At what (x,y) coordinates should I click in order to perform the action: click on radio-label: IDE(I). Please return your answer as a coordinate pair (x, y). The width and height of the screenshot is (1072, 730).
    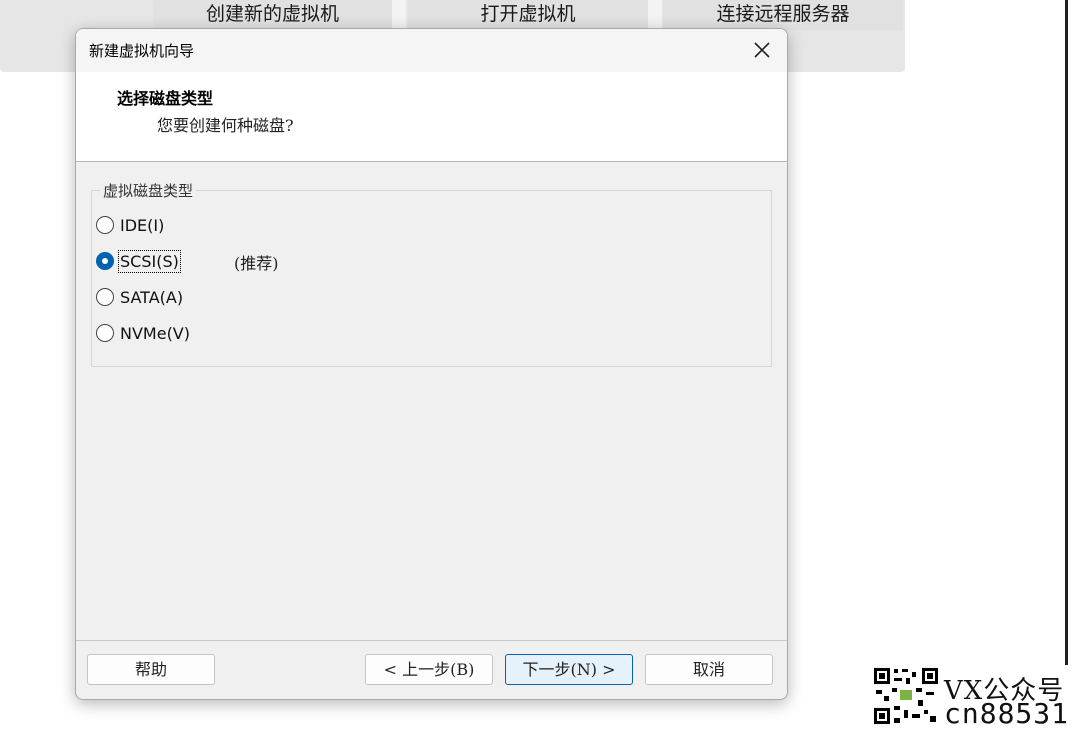
    Looking at the image, I should click on (142, 225).